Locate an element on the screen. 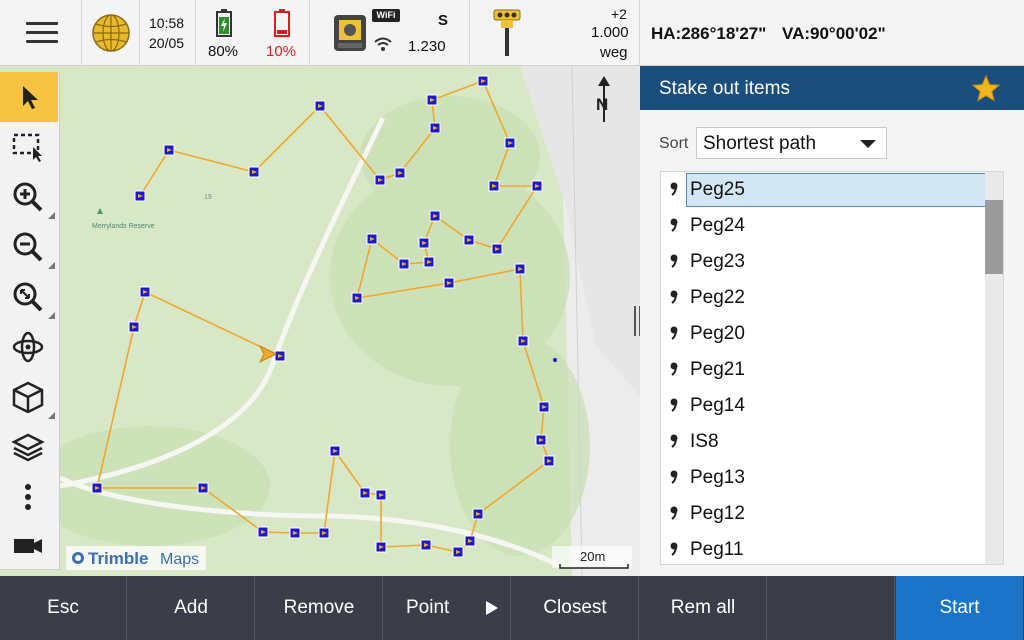 This screenshot has height=640, width=1024. remove-button: Remove is located at coordinates (319, 608).